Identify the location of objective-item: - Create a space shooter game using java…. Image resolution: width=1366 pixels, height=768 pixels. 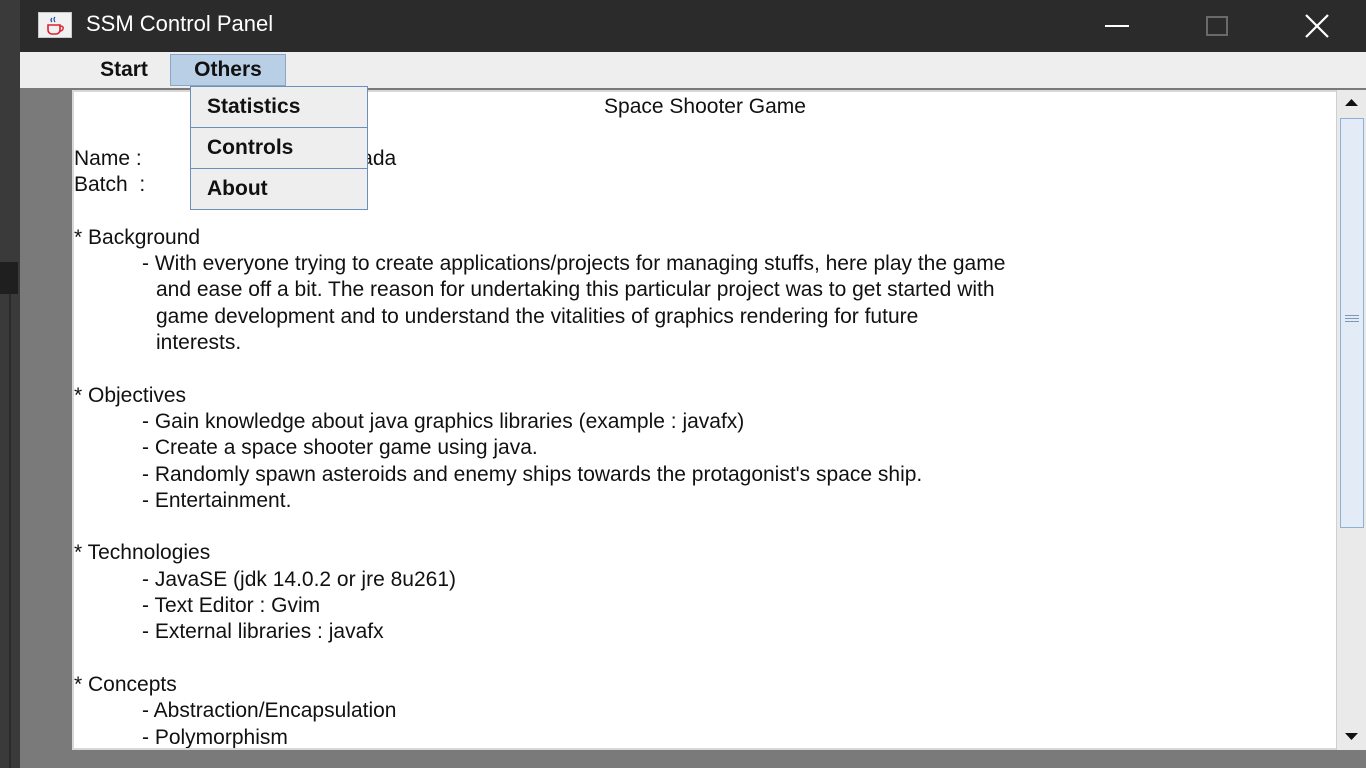
(340, 448).